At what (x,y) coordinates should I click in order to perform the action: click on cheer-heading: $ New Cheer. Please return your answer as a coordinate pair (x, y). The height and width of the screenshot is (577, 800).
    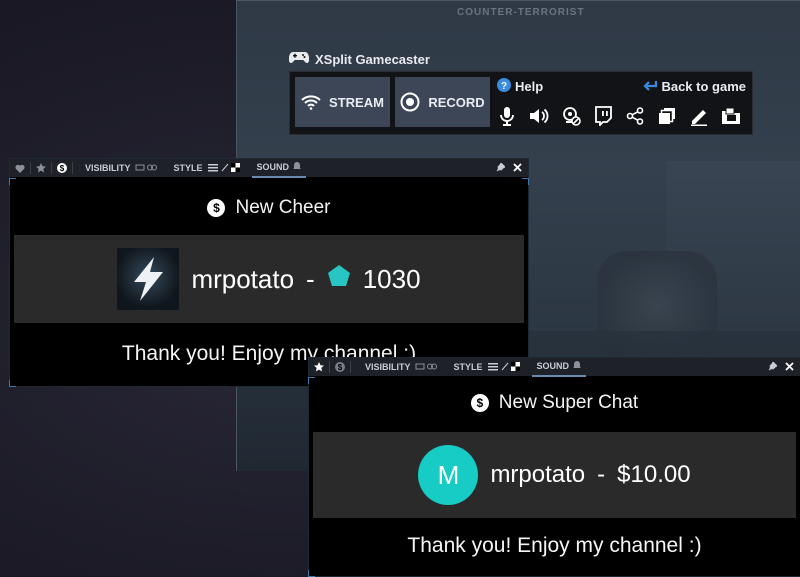
    Looking at the image, I should click on (269, 208).